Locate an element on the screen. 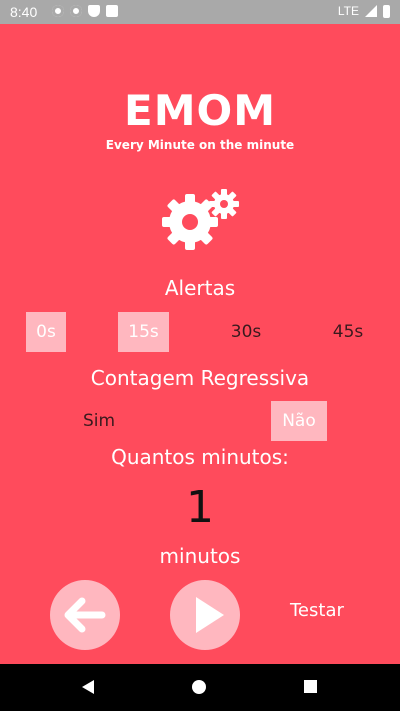  minutes-unit-label: minutos is located at coordinates (200, 556).